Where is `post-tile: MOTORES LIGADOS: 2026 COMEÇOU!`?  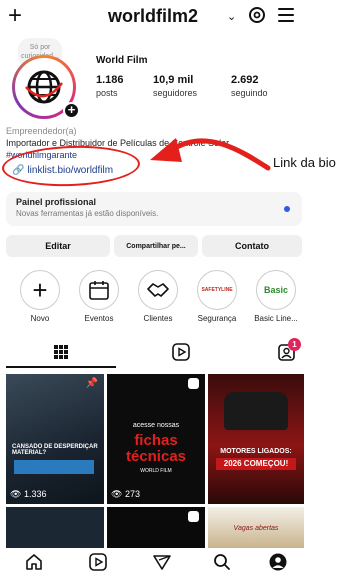
post-tile: MOTORES LIGADOS: 2026 COMEÇOU! is located at coordinates (256, 439).